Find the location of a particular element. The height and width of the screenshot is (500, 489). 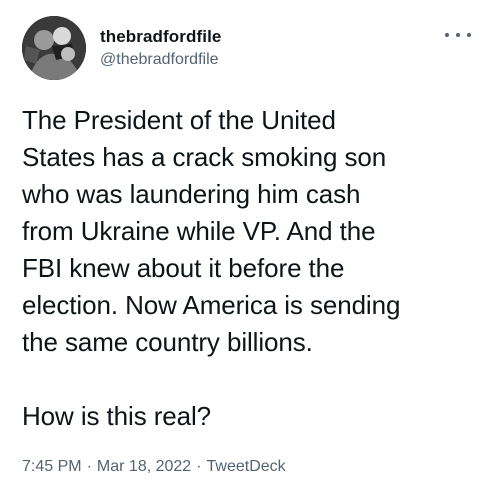

tweet-date: Mar 18, 2022 is located at coordinates (144, 466).